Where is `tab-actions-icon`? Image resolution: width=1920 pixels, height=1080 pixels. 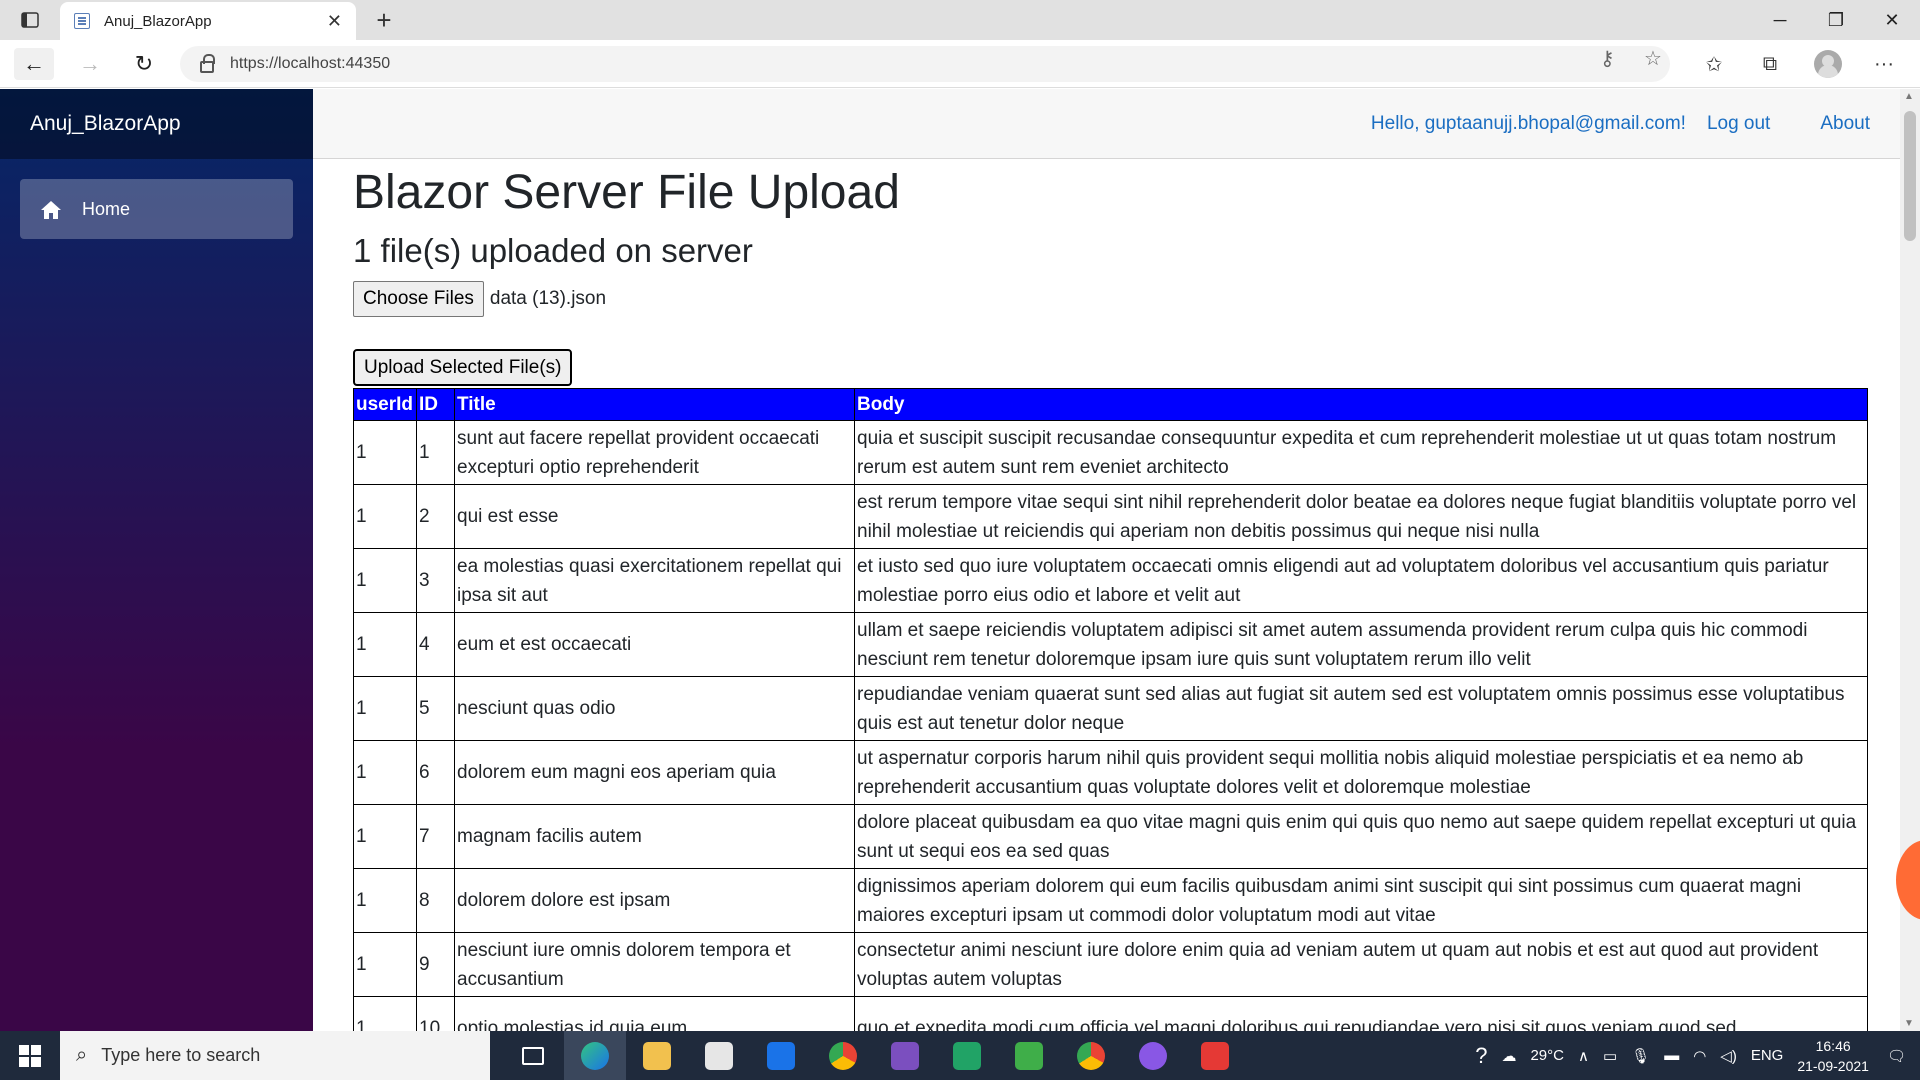 tab-actions-icon is located at coordinates (30, 20).